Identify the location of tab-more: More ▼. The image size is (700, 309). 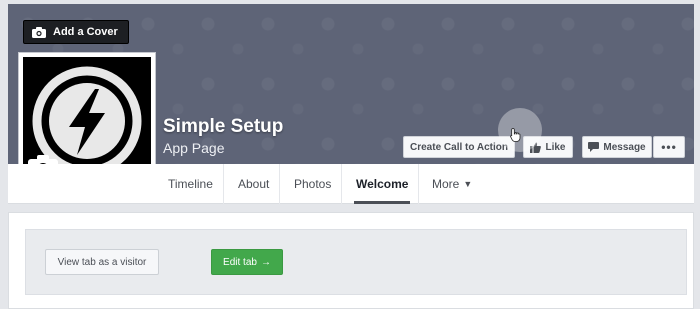
(452, 184).